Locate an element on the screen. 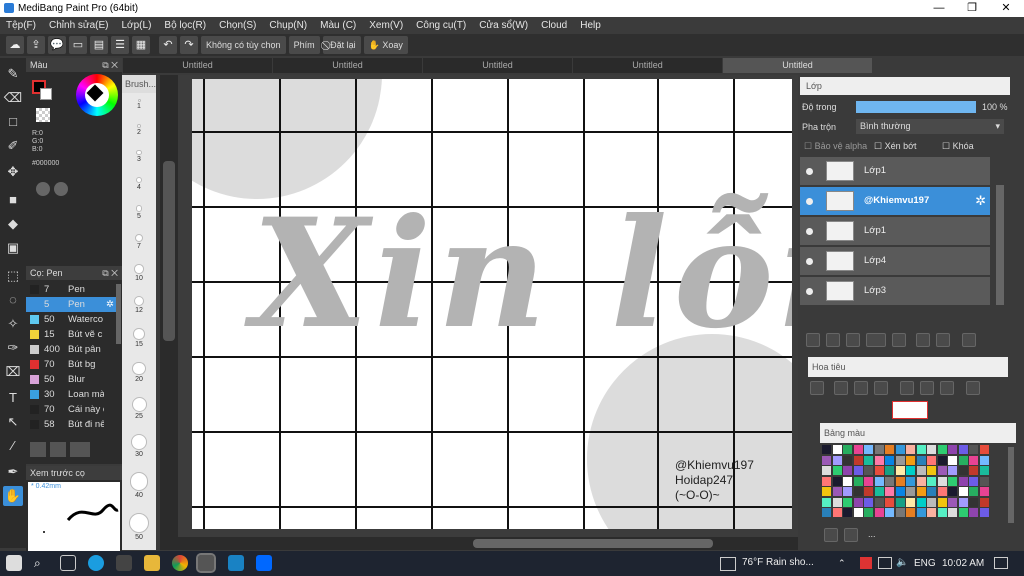 Image resolution: width=1024 pixels, height=576 pixels. new-8bit-layer-icon is located at coordinates (853, 340).